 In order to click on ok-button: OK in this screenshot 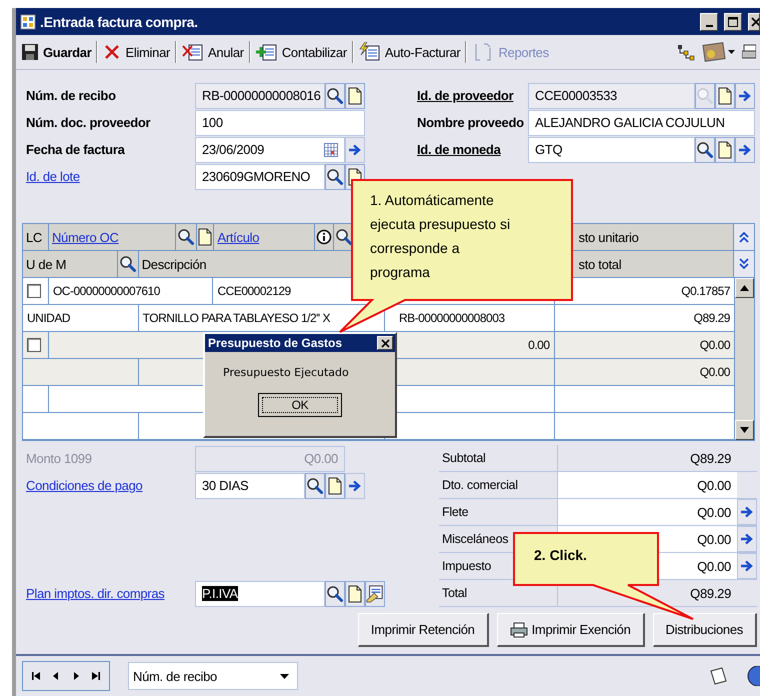, I will do `click(300, 405)`.